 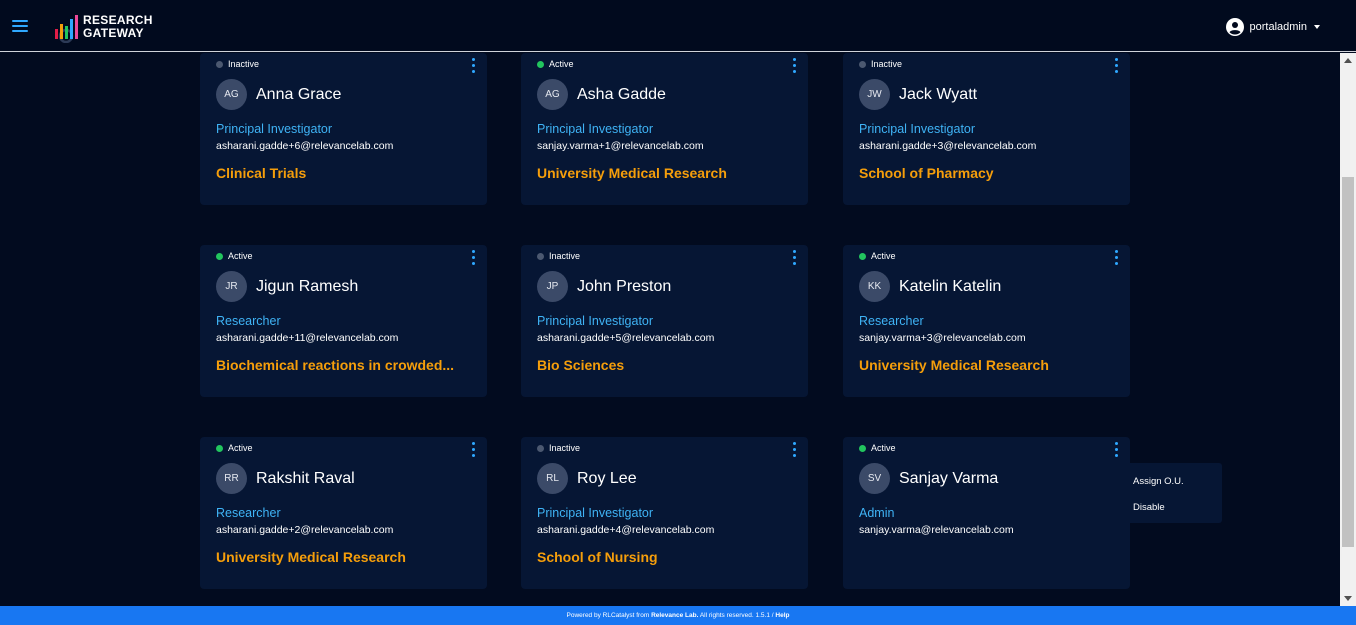 I want to click on user-email: sanjay.varma@relevancelab.com, so click(x=936, y=530).